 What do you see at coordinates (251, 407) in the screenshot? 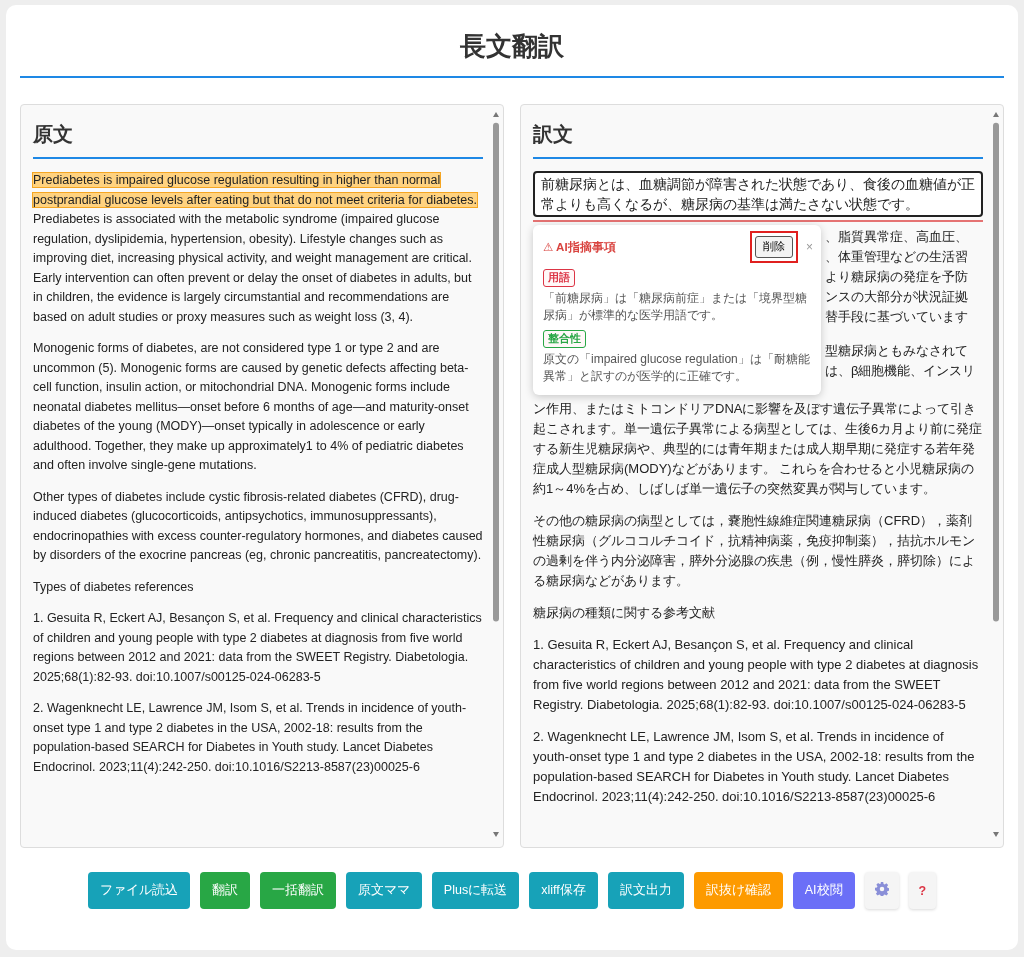
I see `source-paragraph: Monogenic forms of diabetes, are not considered type 1 or type 2 and are uncommon (5). Monogenic forms are caused by genetic defects affecting beta-cell function, insulin action, or mitochondrial DNA. Monogenic forms include neonatal diabetes mellitus—onset before 6 months of age—and maturity-onset diabetes of the young (MODY)—onset typically in adolescence or early adulthood. Together, they make up approximately1 to 4% of pediatric diabetes and often involve single-gene mutations.` at bounding box center [251, 407].